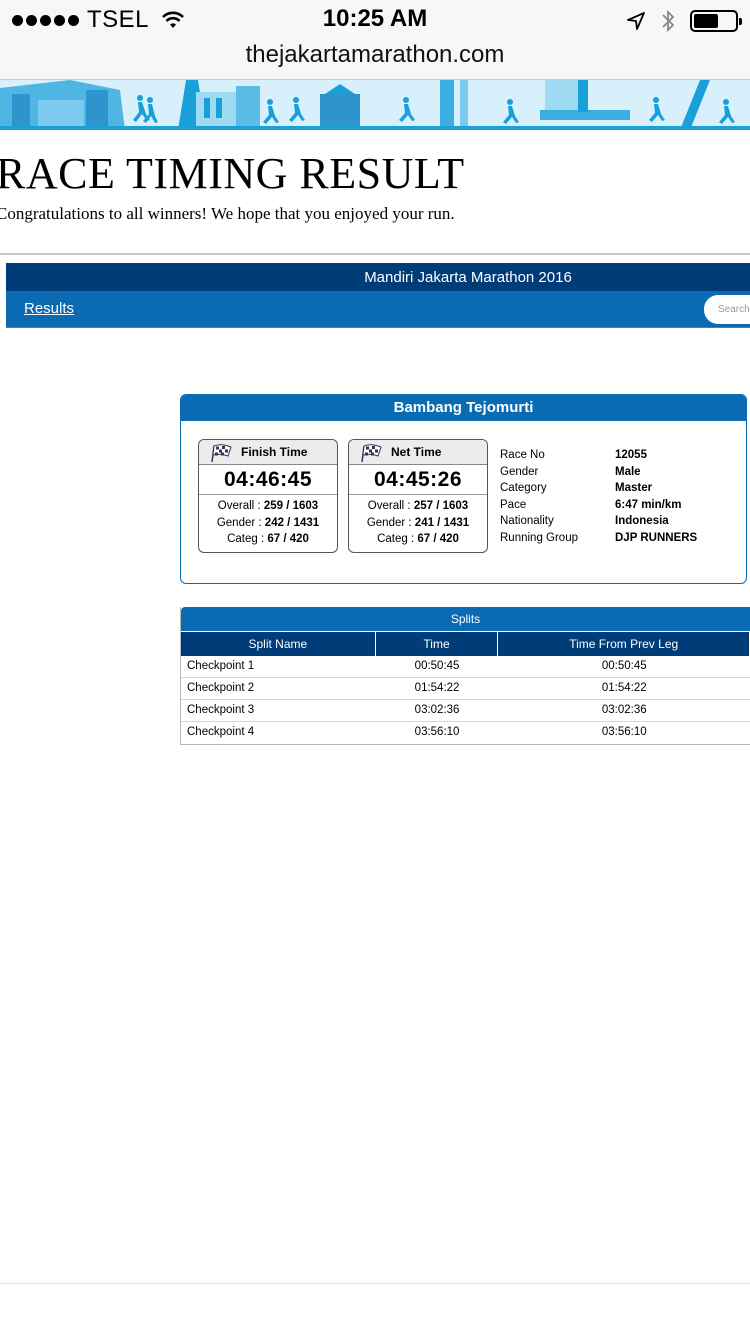  Describe the element at coordinates (221, 688) in the screenshot. I see `split-name: Checkpoint 2` at that location.